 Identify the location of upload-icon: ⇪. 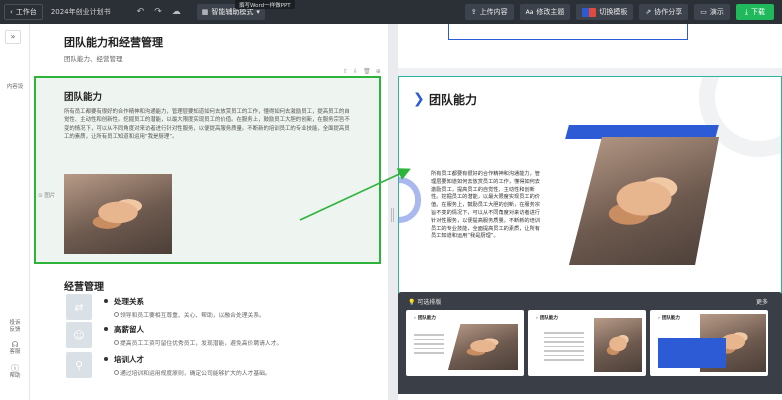
(473, 12).